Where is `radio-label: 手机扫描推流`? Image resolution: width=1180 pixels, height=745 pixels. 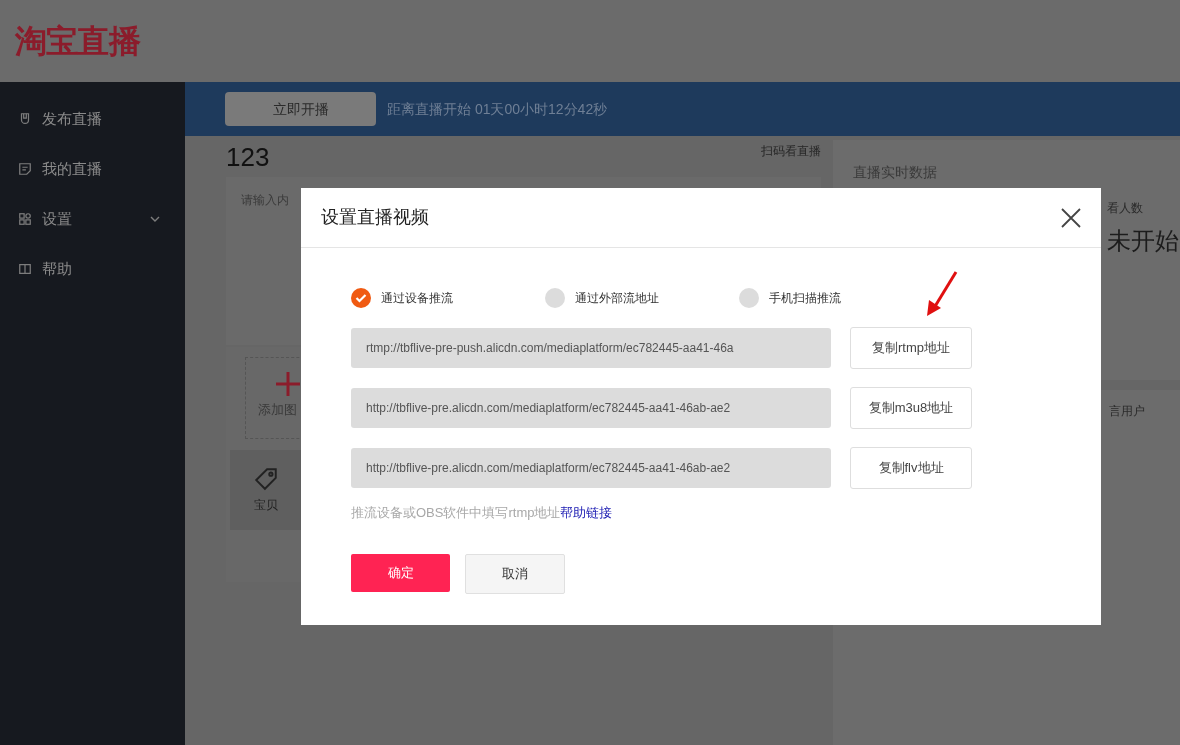 radio-label: 手机扫描推流 is located at coordinates (805, 298).